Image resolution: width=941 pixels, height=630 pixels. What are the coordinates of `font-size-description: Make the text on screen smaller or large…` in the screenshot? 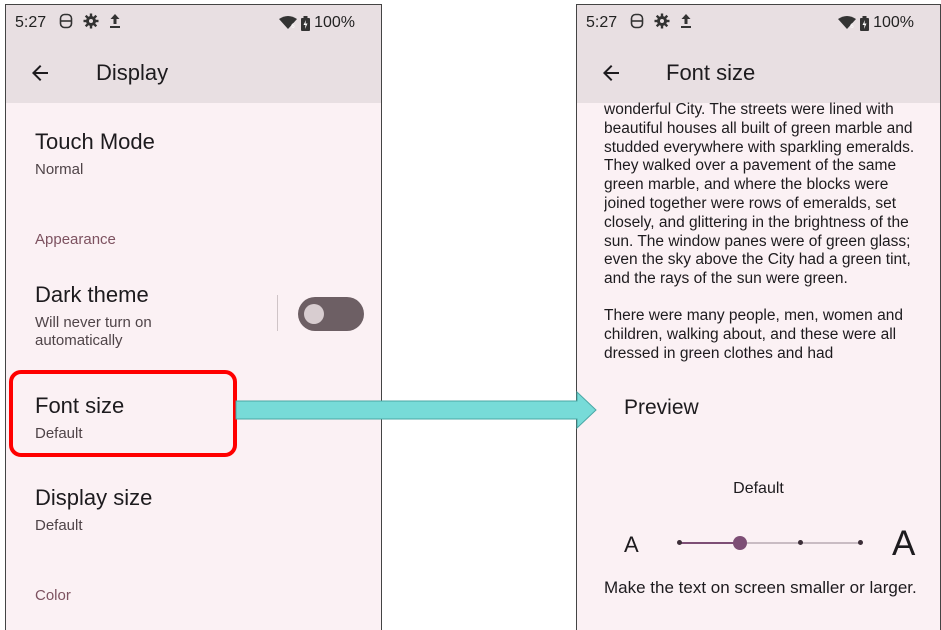 It's located at (760, 587).